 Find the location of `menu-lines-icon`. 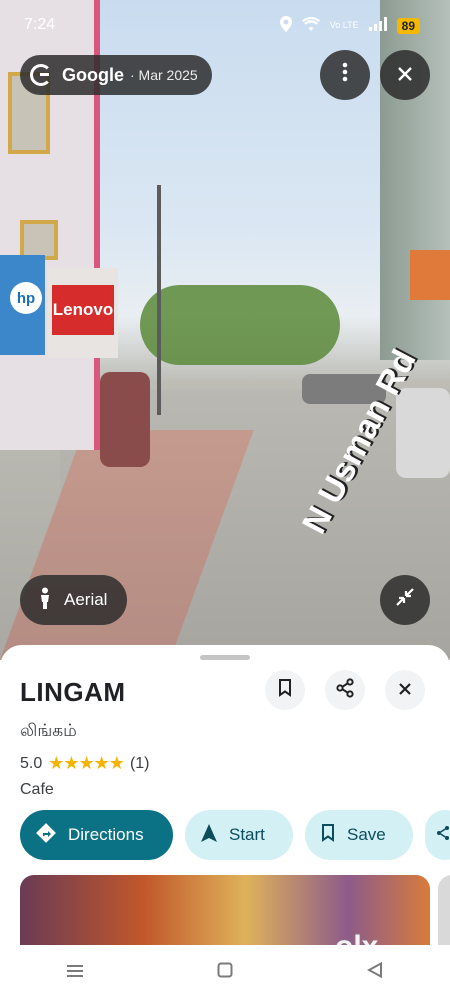

menu-lines-icon is located at coordinates (75, 972).